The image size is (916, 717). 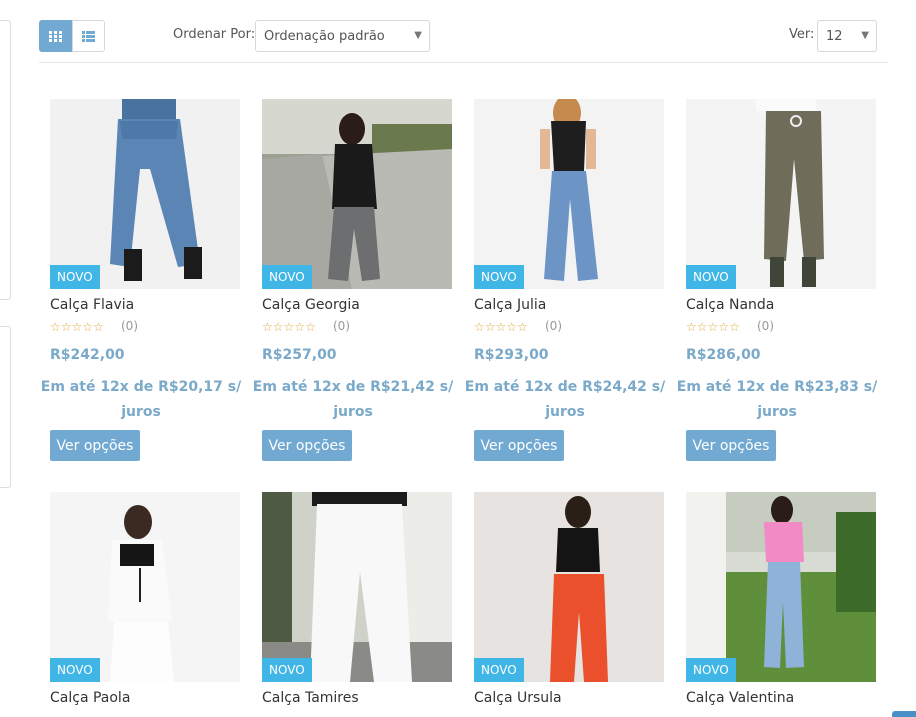 What do you see at coordinates (311, 305) in the screenshot?
I see `product-name: Calça Georgia` at bounding box center [311, 305].